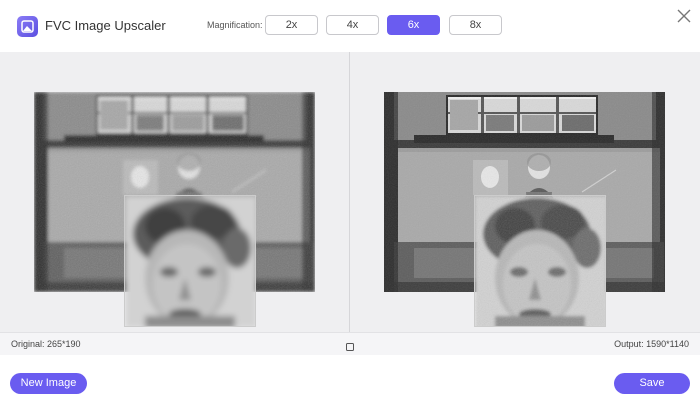 The height and width of the screenshot is (410, 700). I want to click on new-image-button: New Image, so click(48, 383).